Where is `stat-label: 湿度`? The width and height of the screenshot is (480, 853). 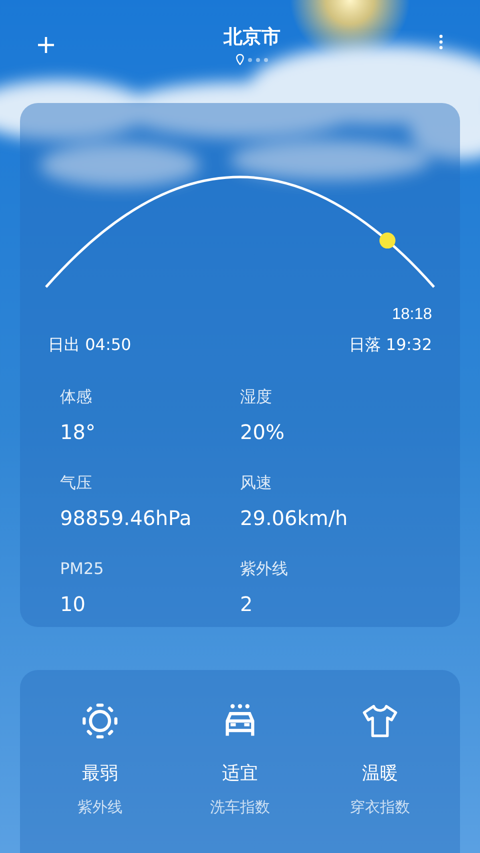 stat-label: 湿度 is located at coordinates (256, 397).